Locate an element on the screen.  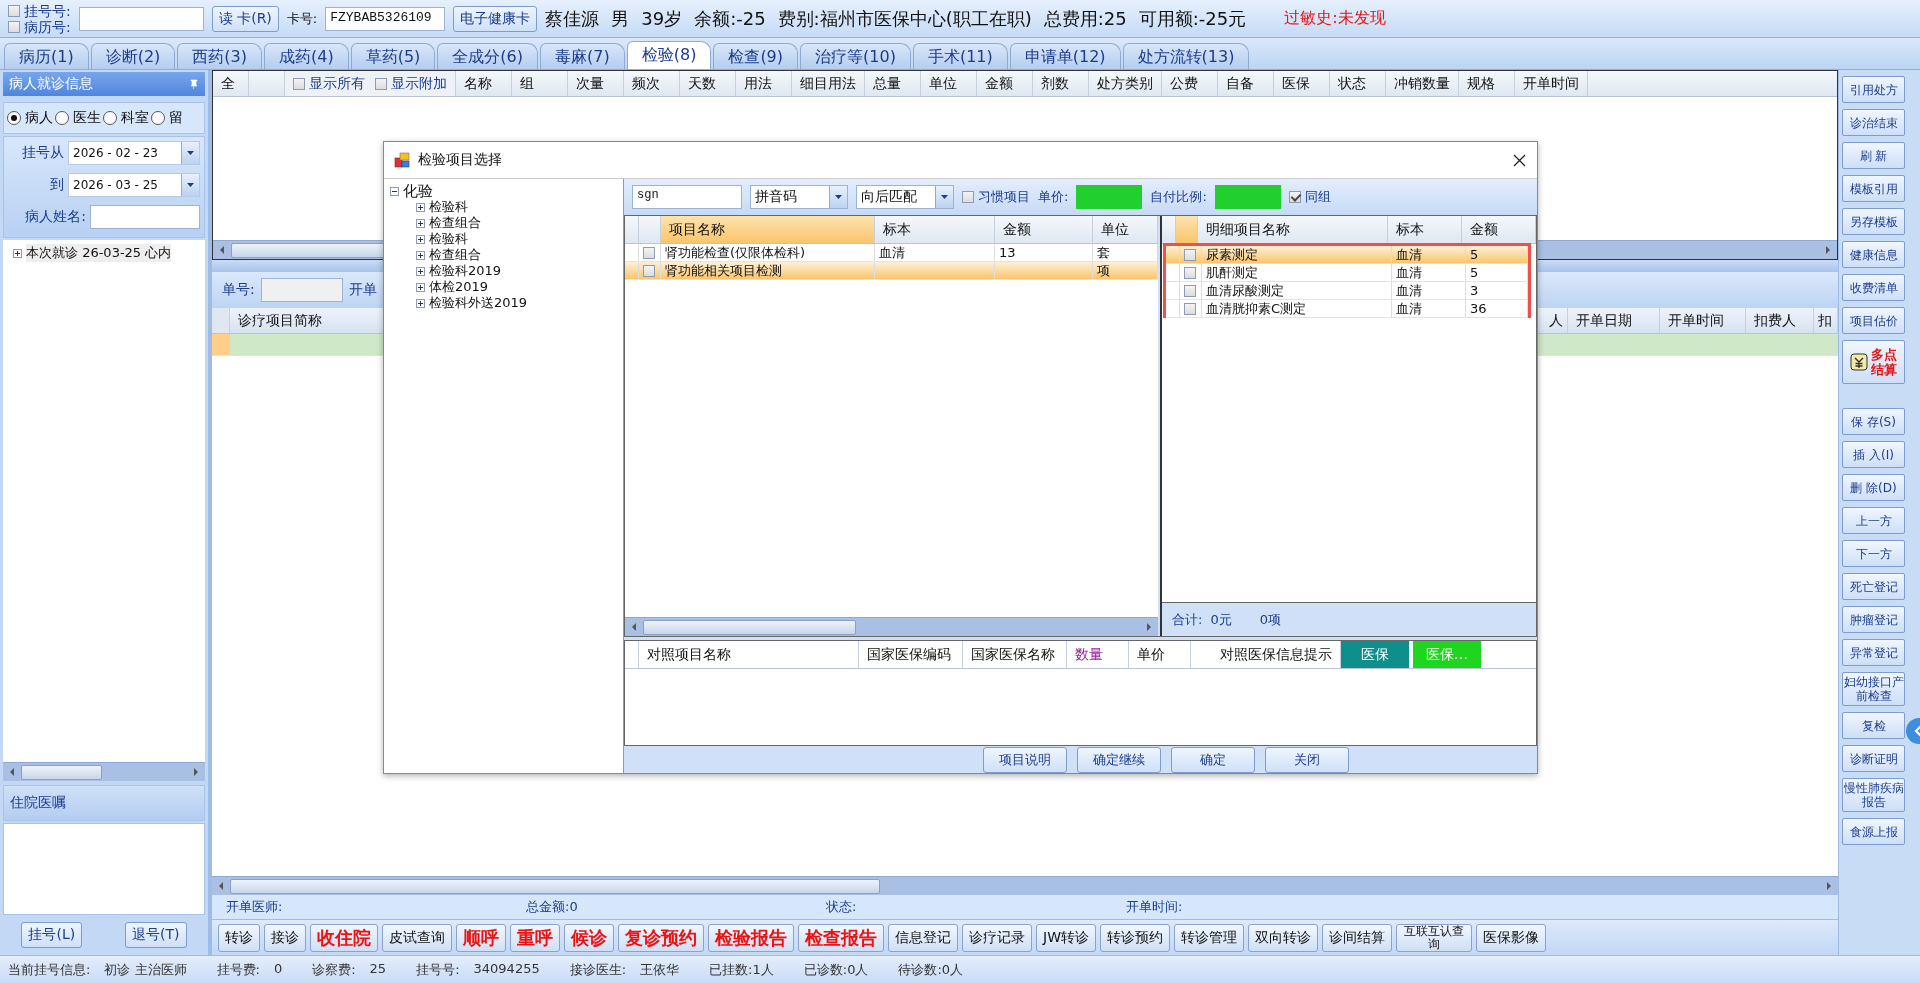
column-header: 明细项目名称 is located at coordinates (1293, 229).